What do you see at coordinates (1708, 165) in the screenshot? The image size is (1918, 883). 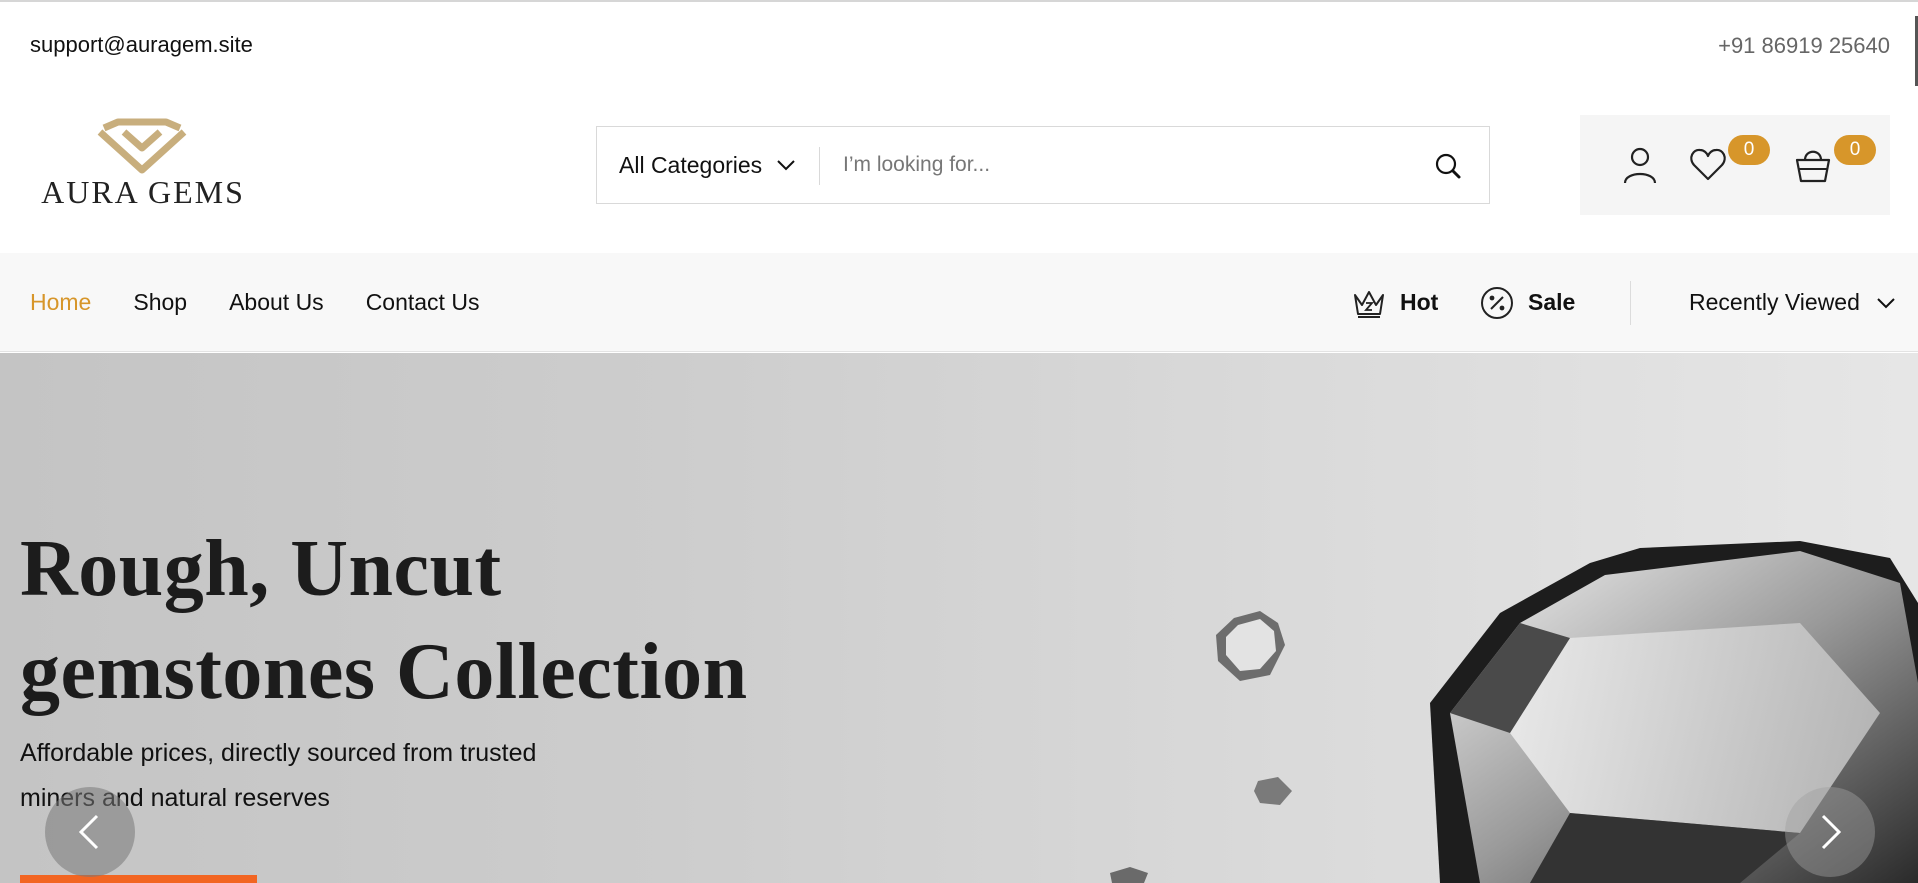 I see `heart-icon` at bounding box center [1708, 165].